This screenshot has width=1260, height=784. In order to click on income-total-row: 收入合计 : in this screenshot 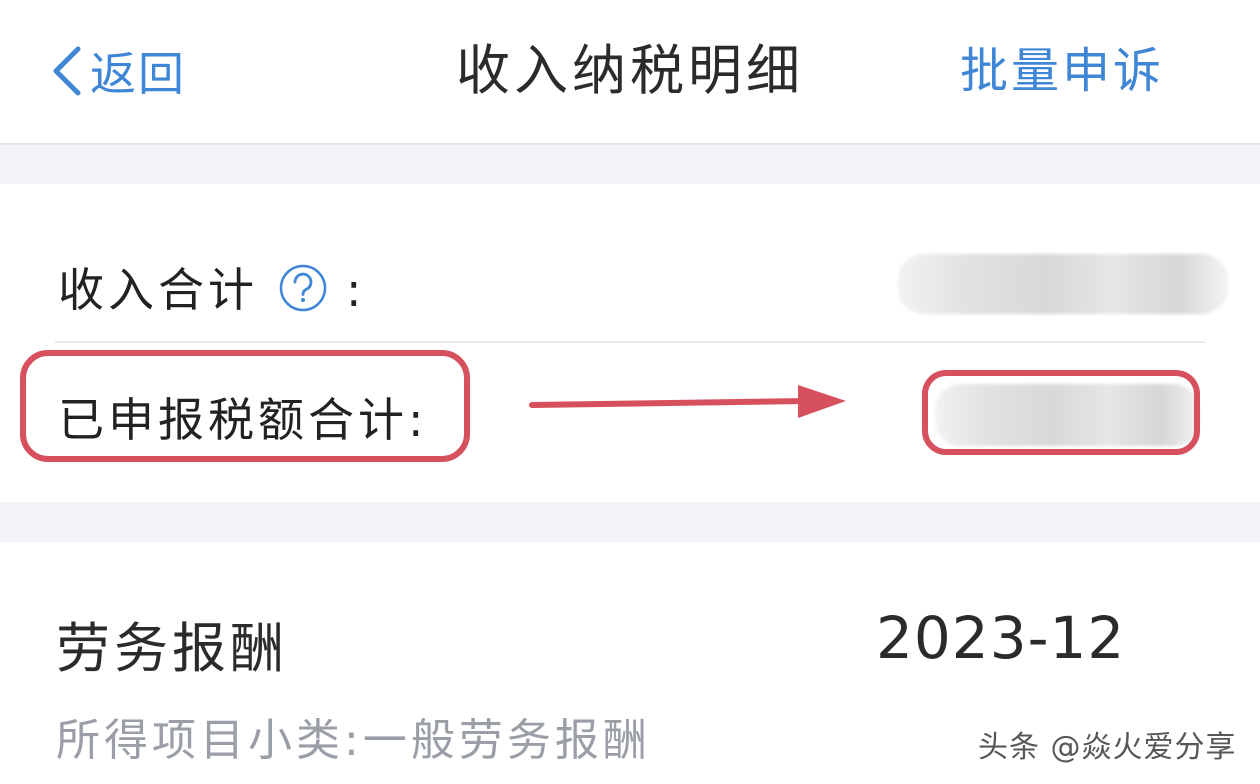, I will do `click(212, 289)`.